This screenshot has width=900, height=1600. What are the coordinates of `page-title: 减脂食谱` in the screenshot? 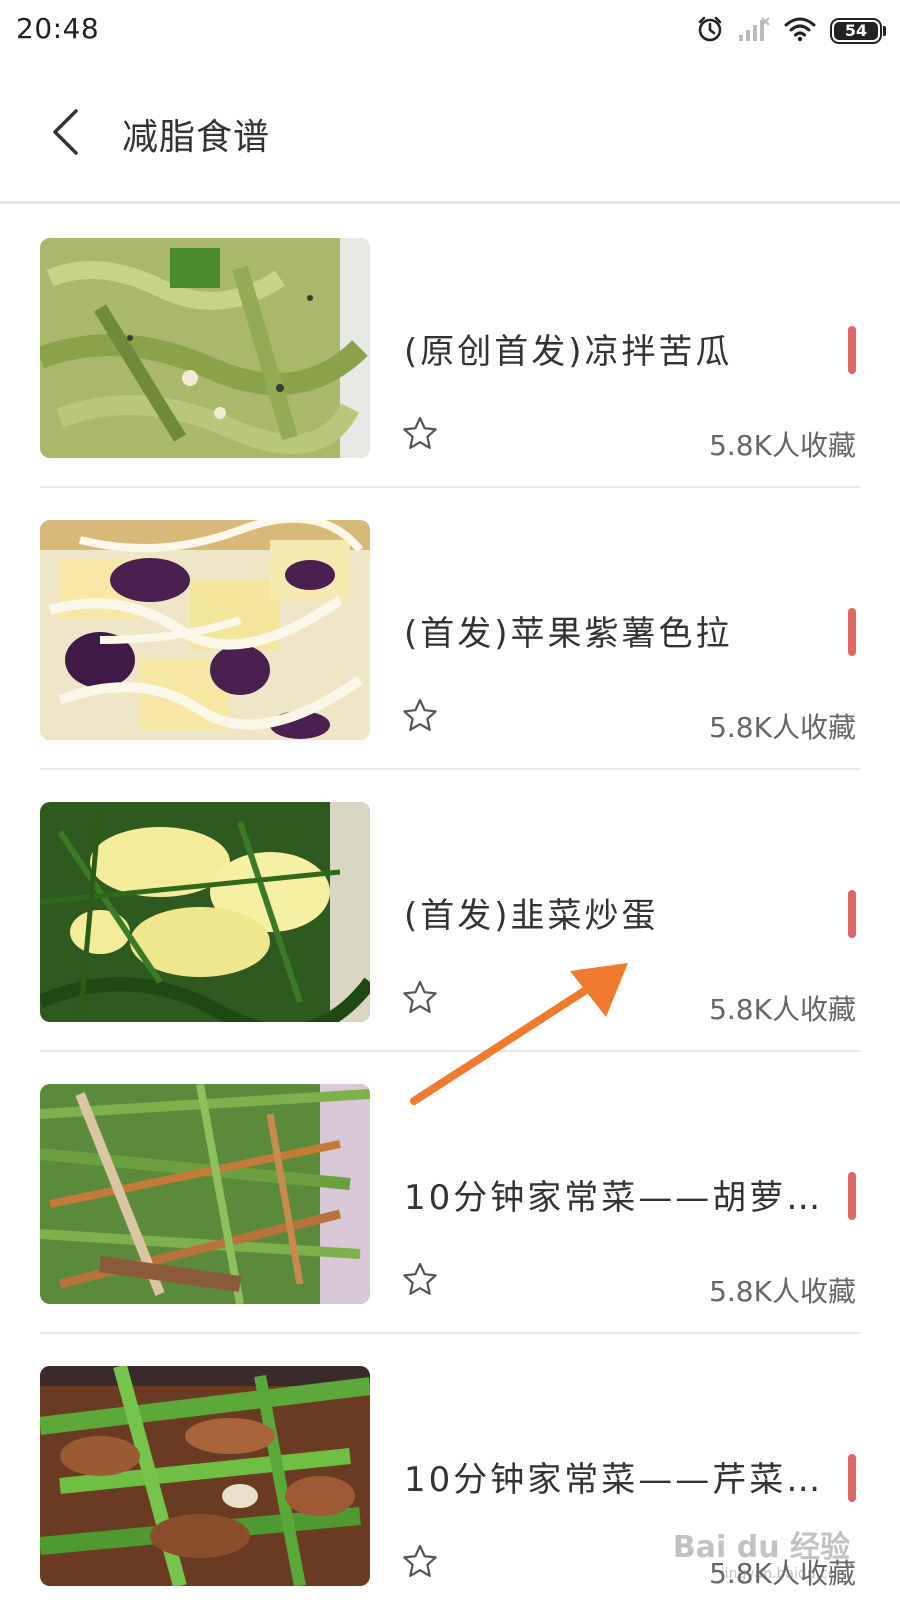 It's located at (196, 137).